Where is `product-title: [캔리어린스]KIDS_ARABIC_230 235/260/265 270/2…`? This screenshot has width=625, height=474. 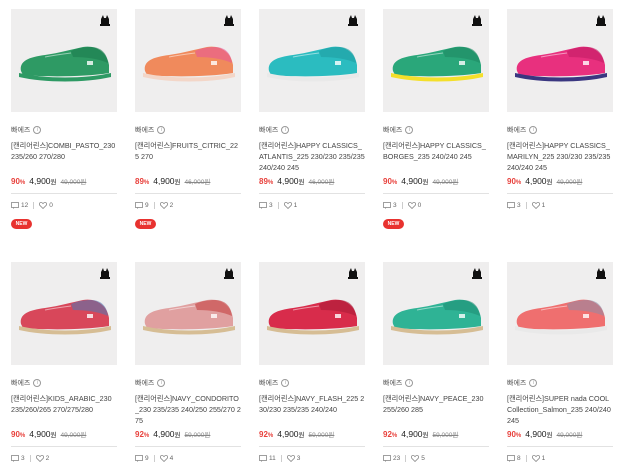
product-title: [캔리어린스]KIDS_ARABIC_230 235/260/265 270/2… is located at coordinates (64, 409).